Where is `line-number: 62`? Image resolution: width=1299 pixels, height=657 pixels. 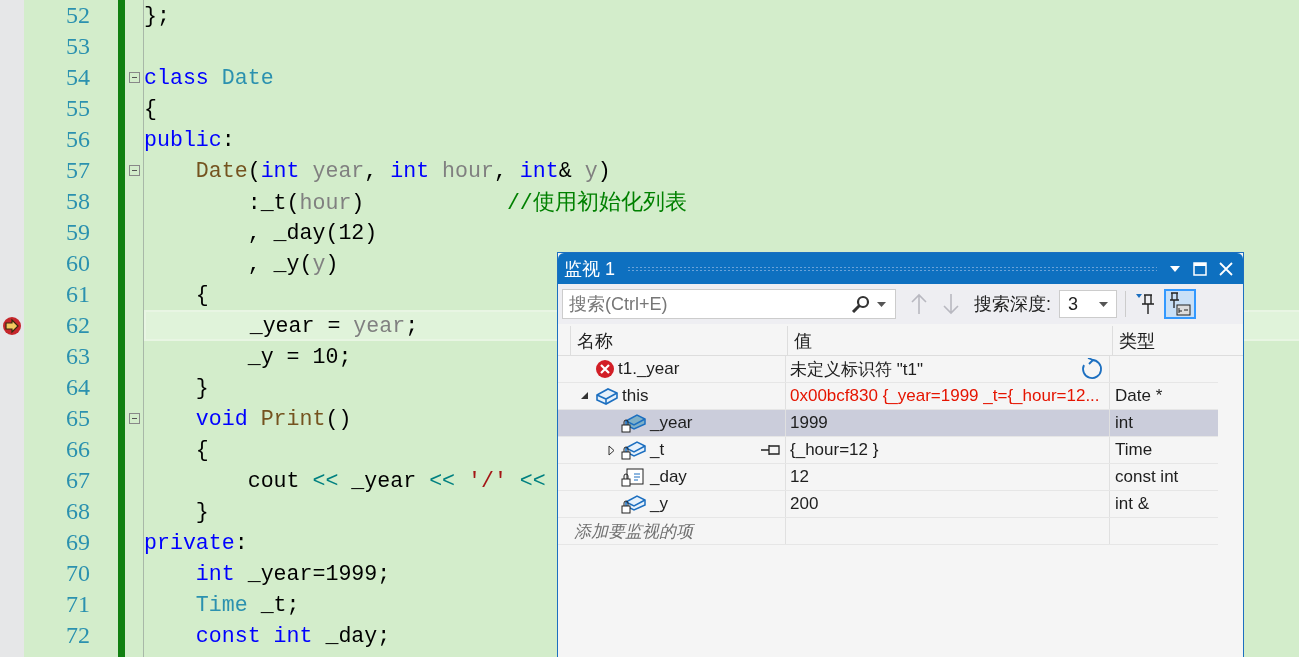 line-number: 62 is located at coordinates (78, 325).